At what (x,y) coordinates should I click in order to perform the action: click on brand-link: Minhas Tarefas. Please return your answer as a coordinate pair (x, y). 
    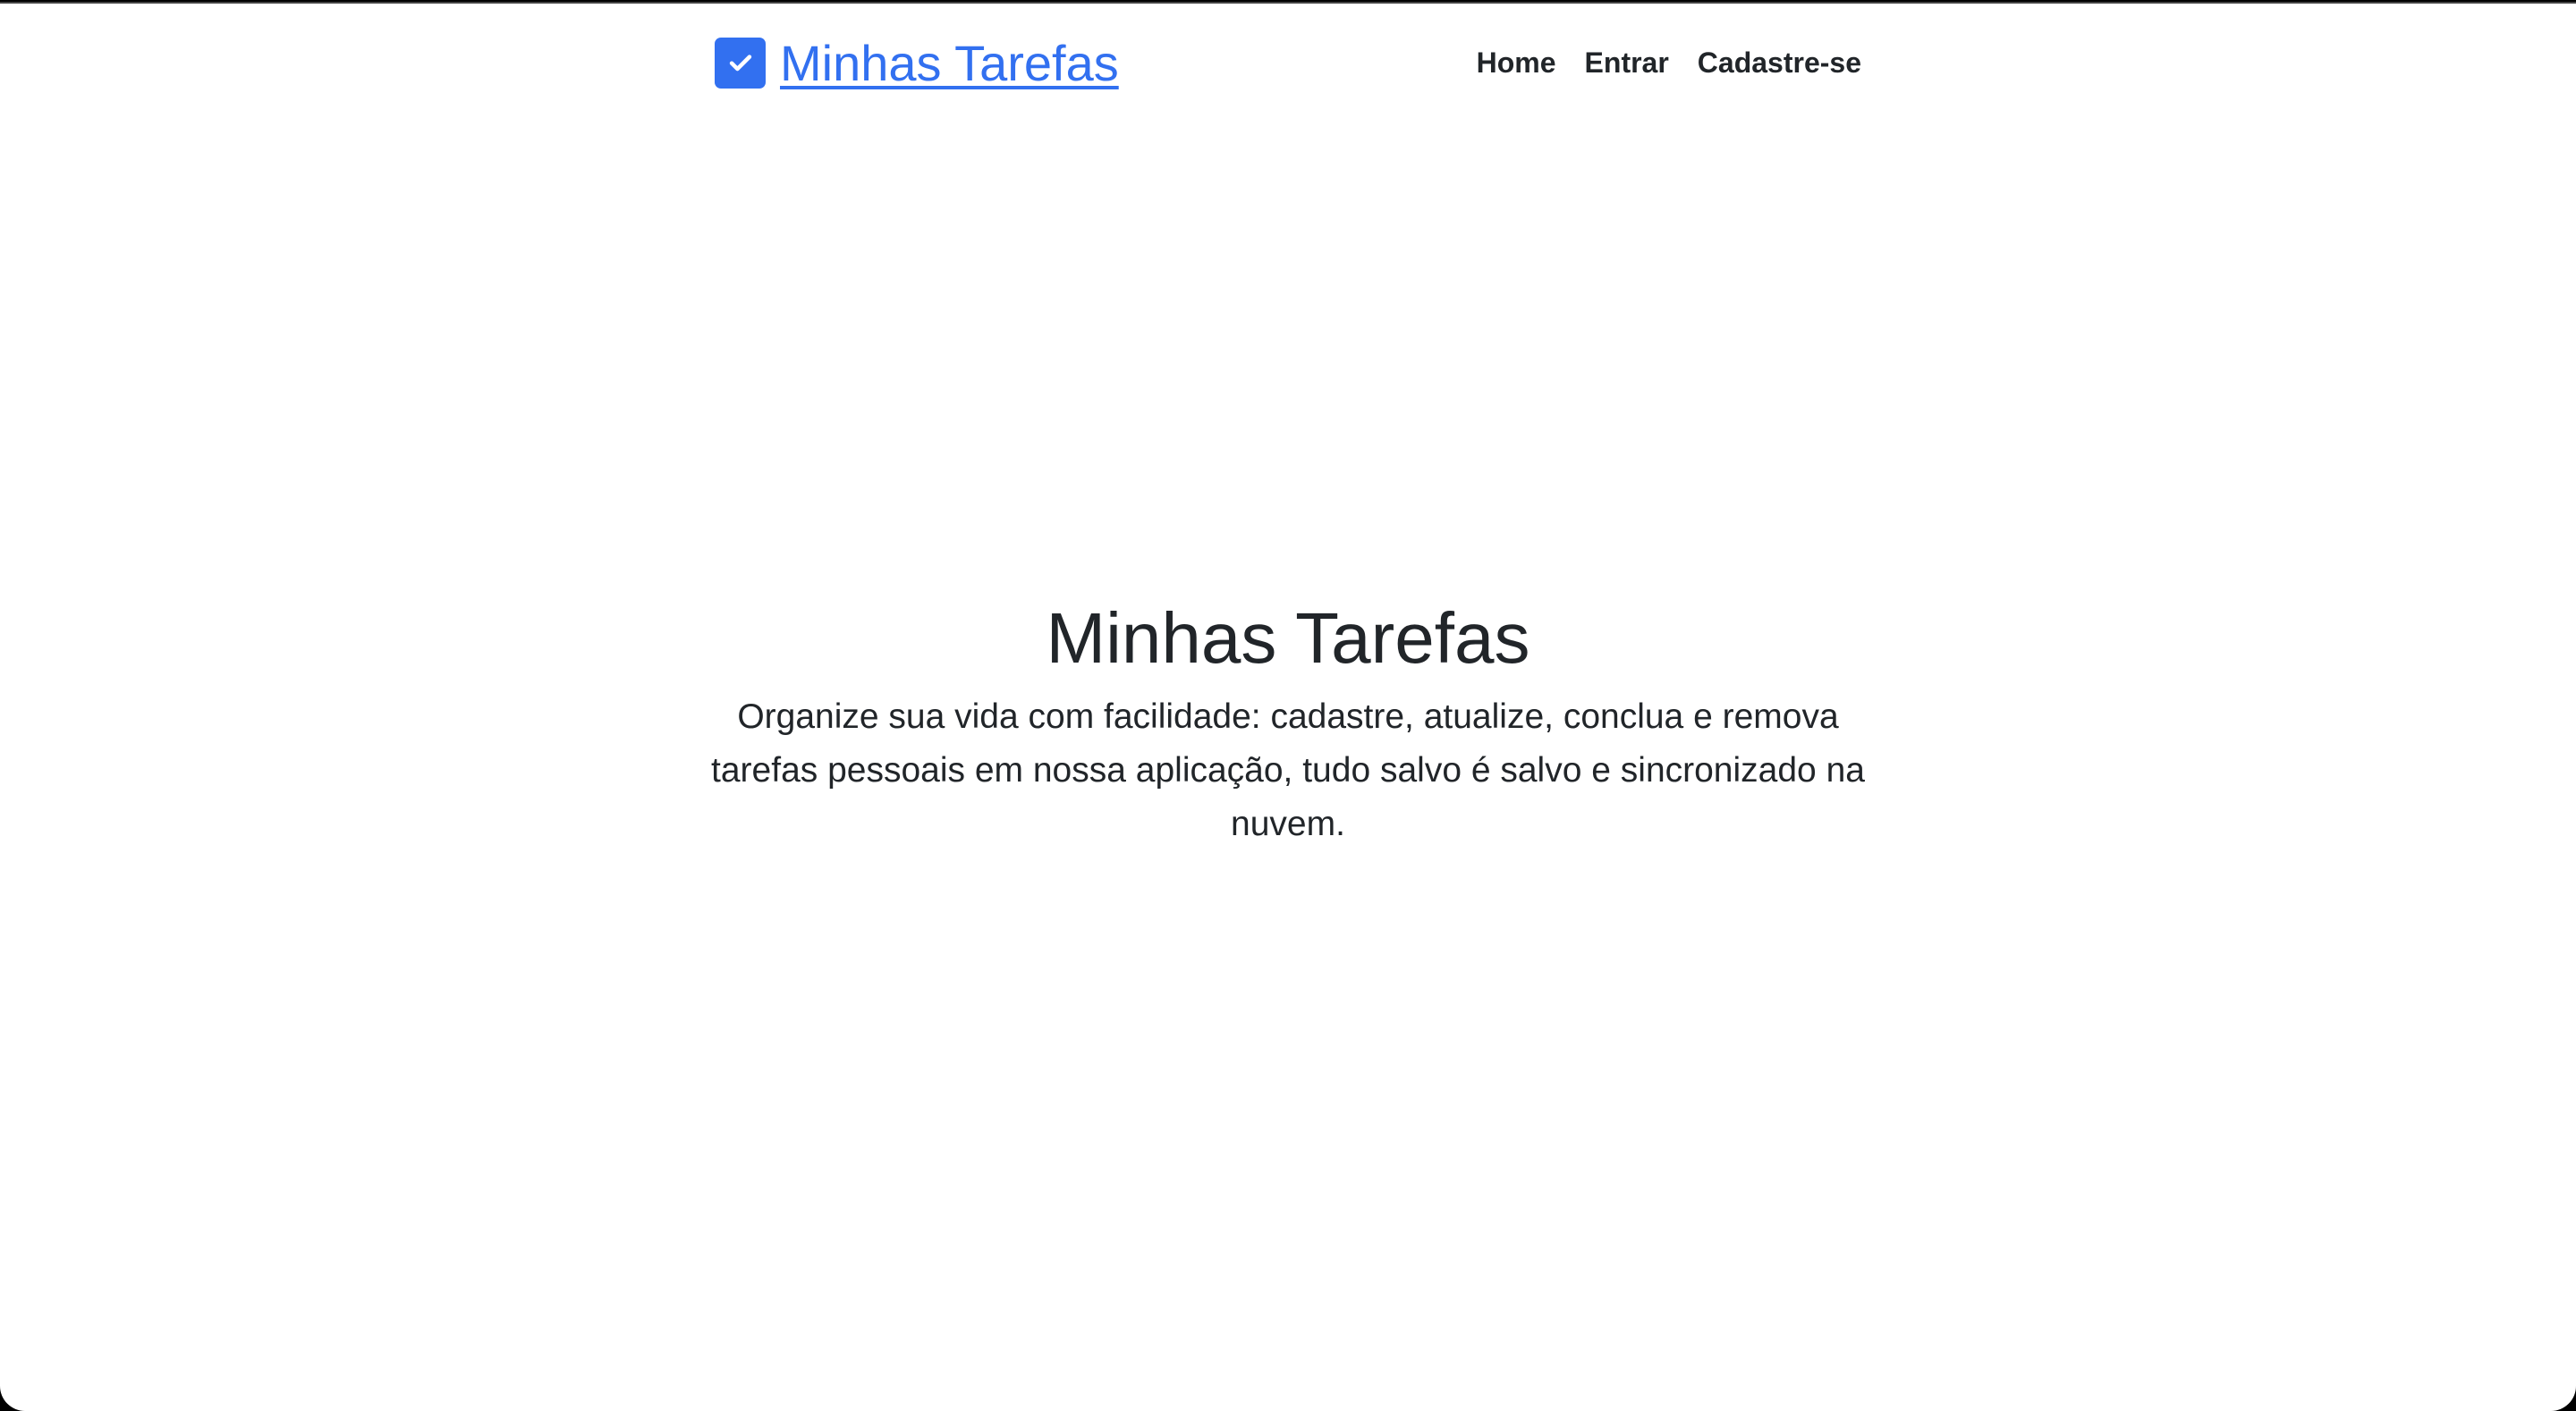
    Looking at the image, I should click on (917, 63).